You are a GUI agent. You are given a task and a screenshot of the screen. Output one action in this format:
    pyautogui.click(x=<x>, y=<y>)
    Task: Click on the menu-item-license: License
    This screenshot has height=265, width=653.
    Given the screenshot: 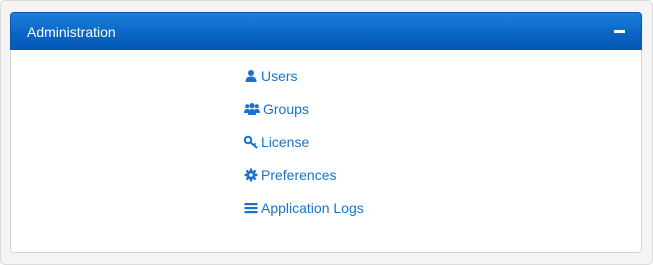 What is the action you would take?
    pyautogui.click(x=304, y=149)
    